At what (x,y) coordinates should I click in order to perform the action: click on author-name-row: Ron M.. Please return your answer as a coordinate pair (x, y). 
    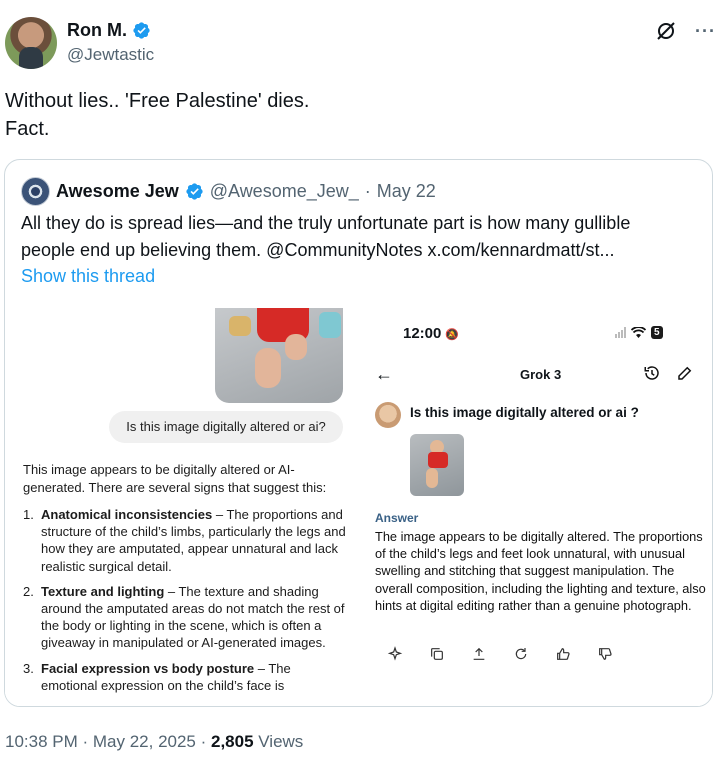
    Looking at the image, I should click on (109, 30).